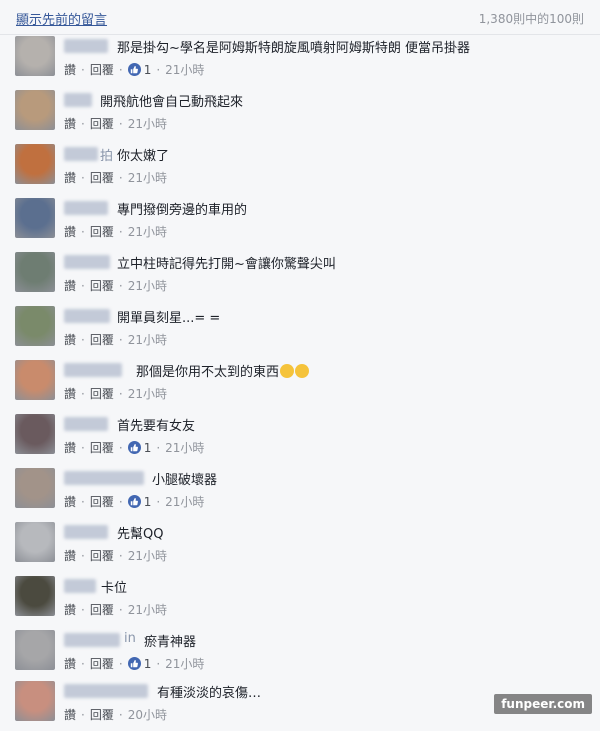 Image resolution: width=600 pixels, height=731 pixels. What do you see at coordinates (172, 102) in the screenshot?
I see `comment-text: 開飛航他會自己動飛起來` at bounding box center [172, 102].